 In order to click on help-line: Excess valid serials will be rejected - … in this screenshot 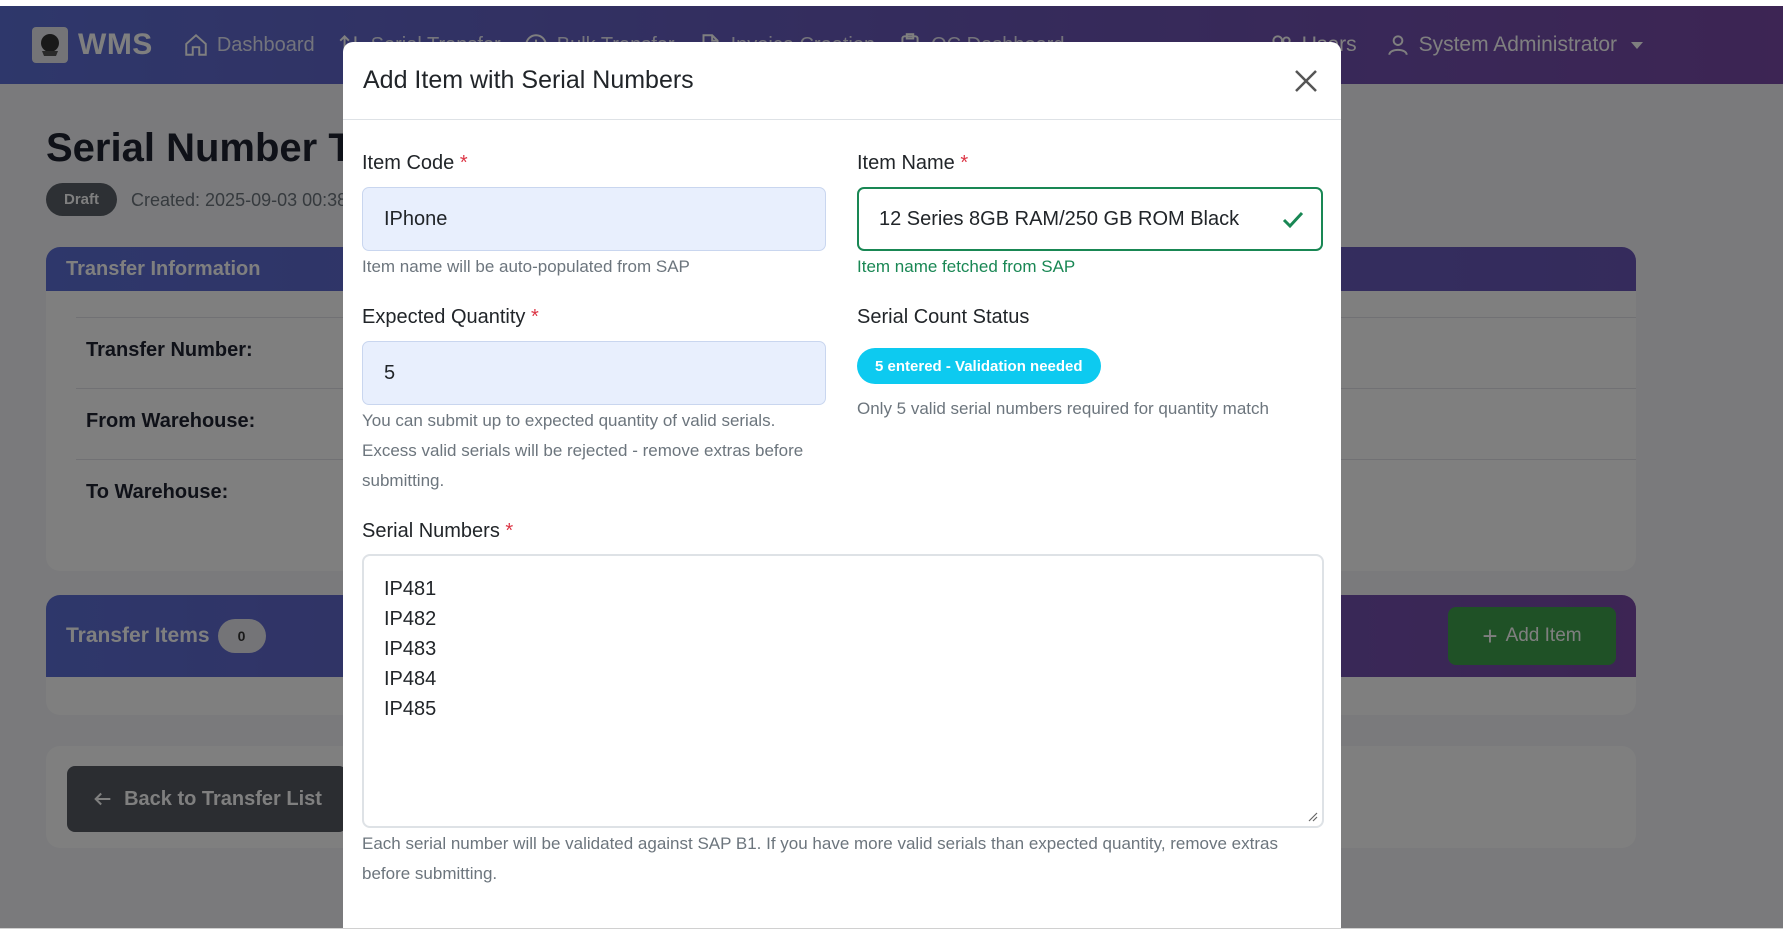, I will do `click(583, 450)`.